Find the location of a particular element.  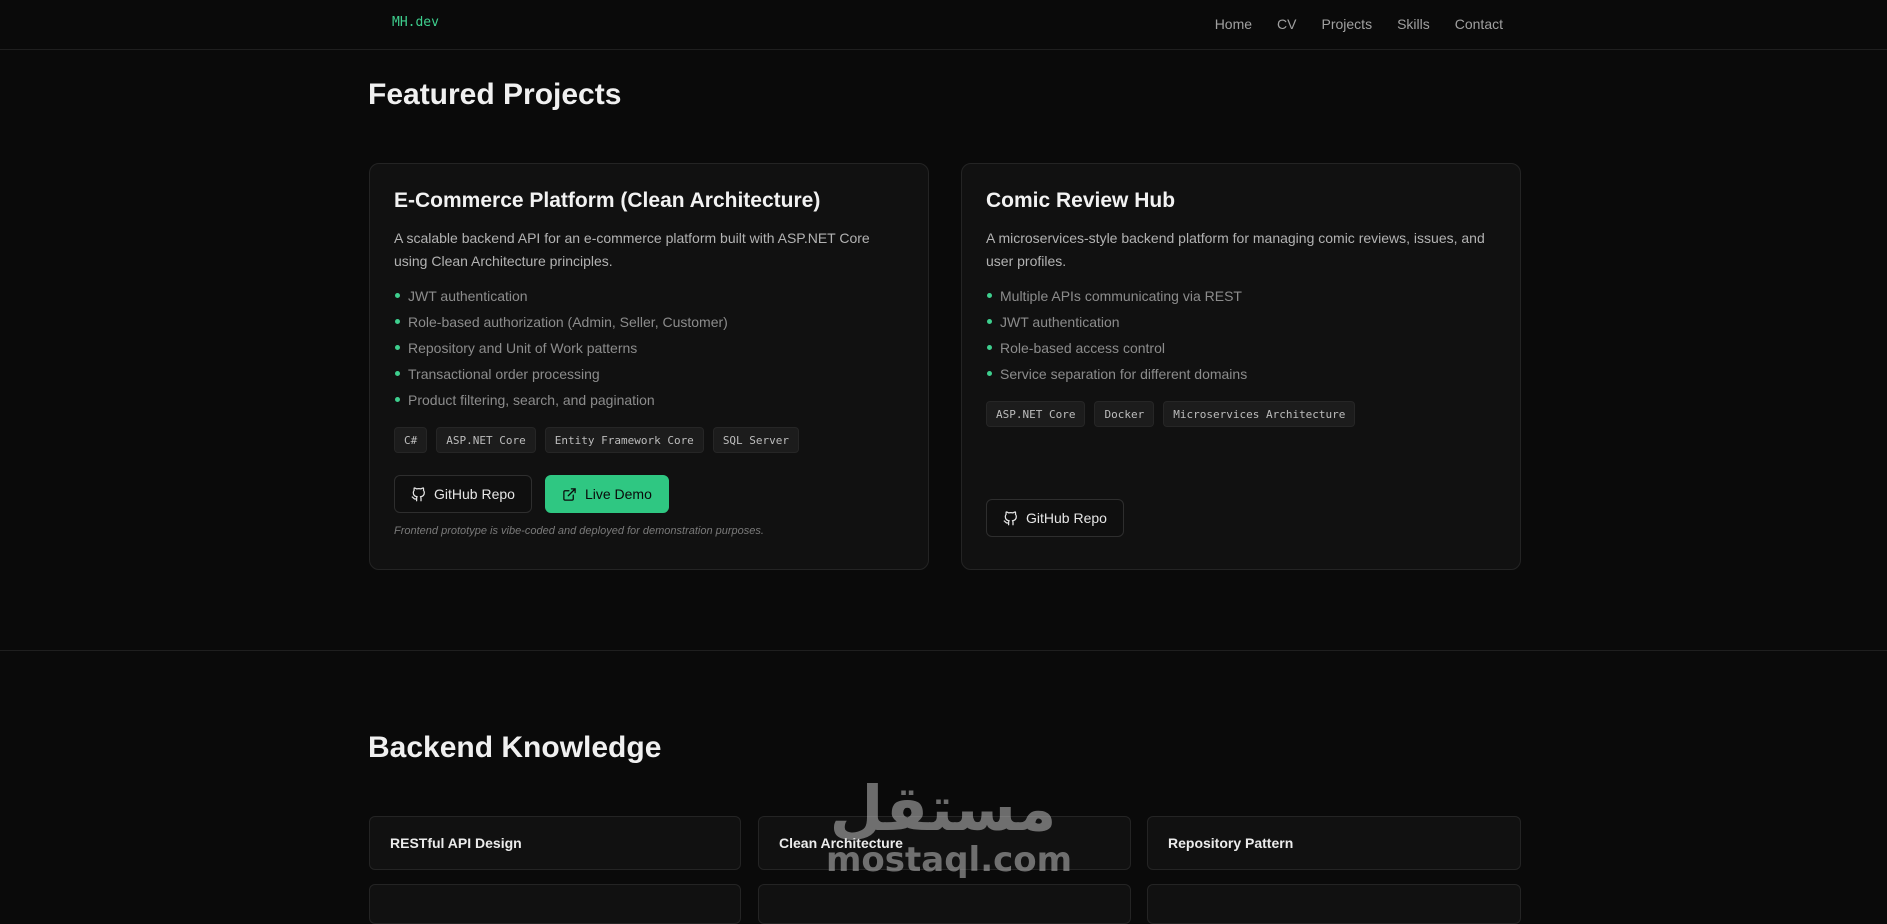

featured-projects-heading: Featured Projects is located at coordinates (495, 94).